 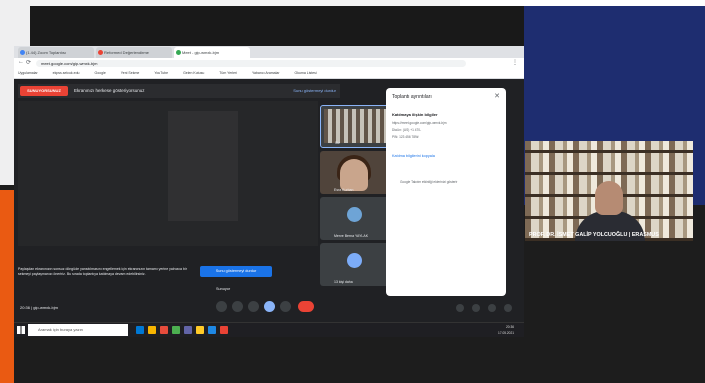 What do you see at coordinates (251, 63) in the screenshot?
I see `url-input: meet.google.com/gip-wmxk-bjm` at bounding box center [251, 63].